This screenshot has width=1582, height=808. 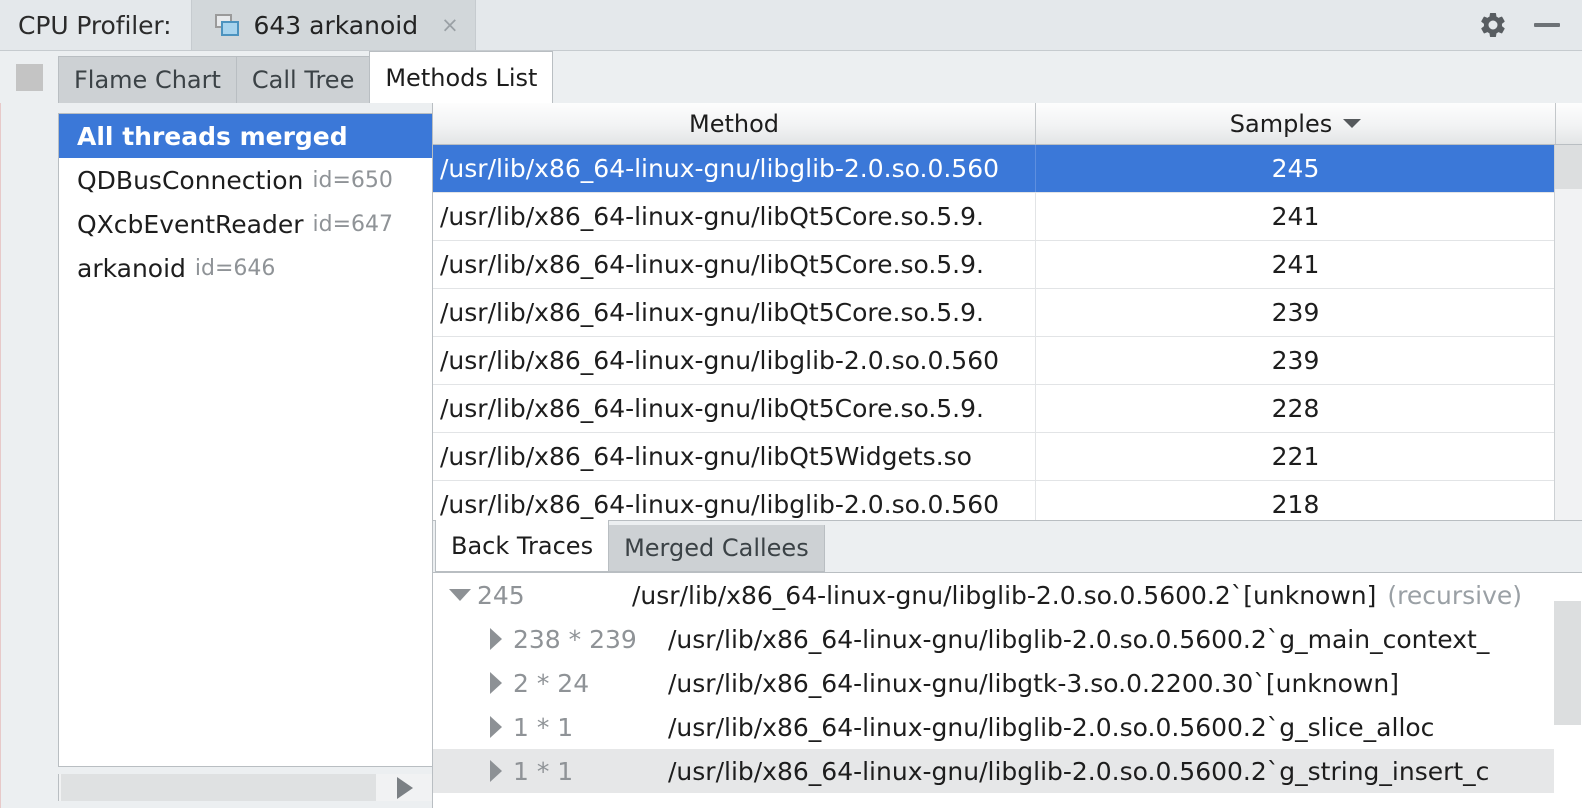 I want to click on column-header-label: Method, so click(x=733, y=123).